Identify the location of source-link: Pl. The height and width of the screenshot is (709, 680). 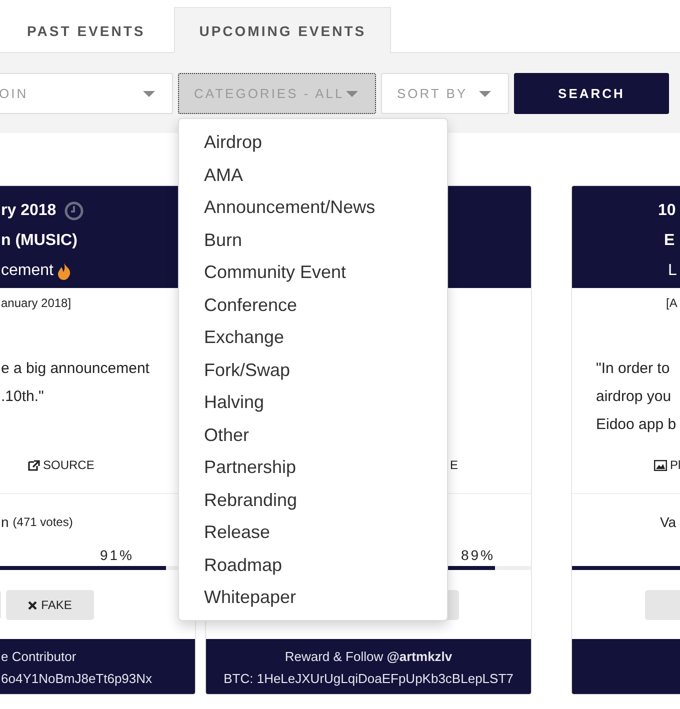
(667, 465).